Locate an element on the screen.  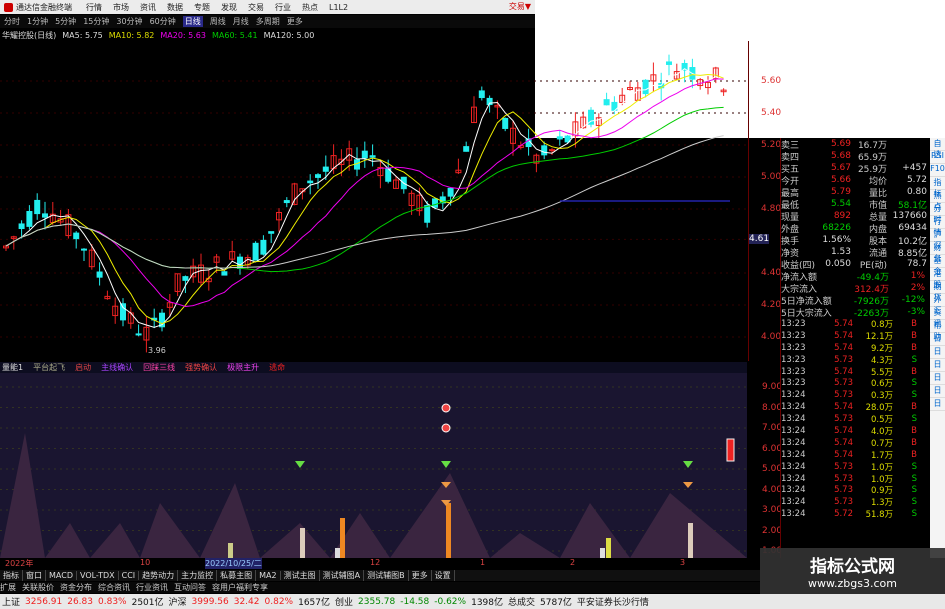
info-tab: 综合资讯 is located at coordinates (114, 587).